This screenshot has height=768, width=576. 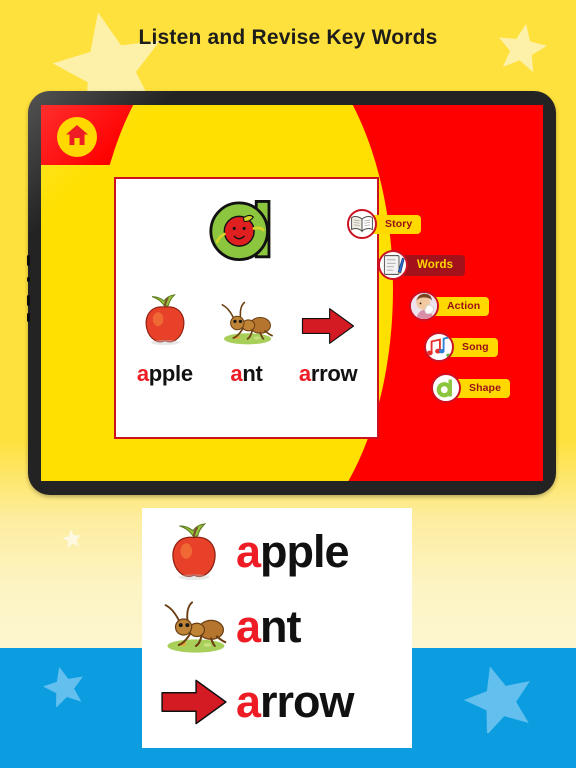 What do you see at coordinates (482, 388) in the screenshot?
I see `menu-item-label: Shape` at bounding box center [482, 388].